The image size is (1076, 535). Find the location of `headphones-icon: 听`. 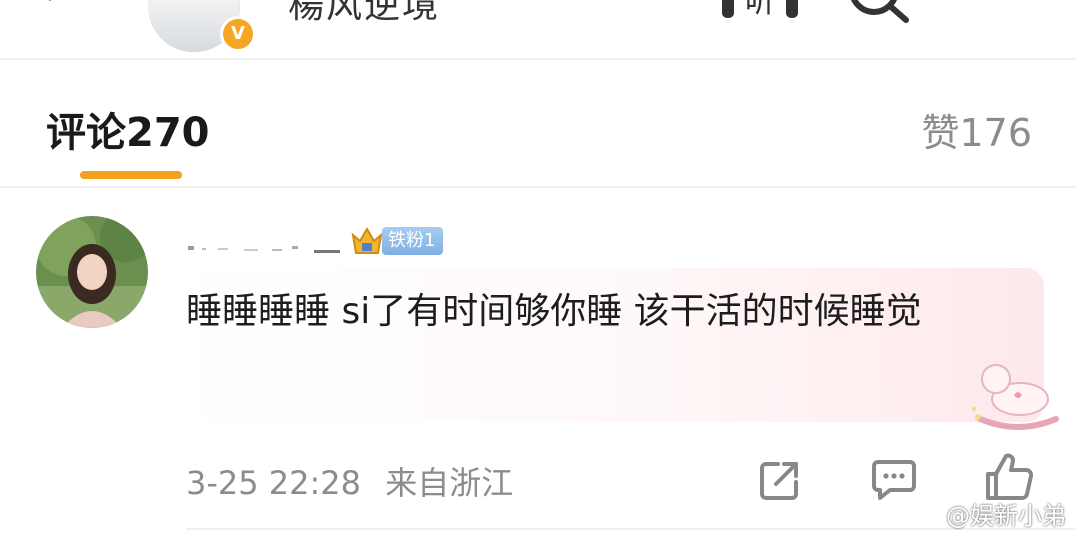

headphones-icon: 听 is located at coordinates (760, 10).